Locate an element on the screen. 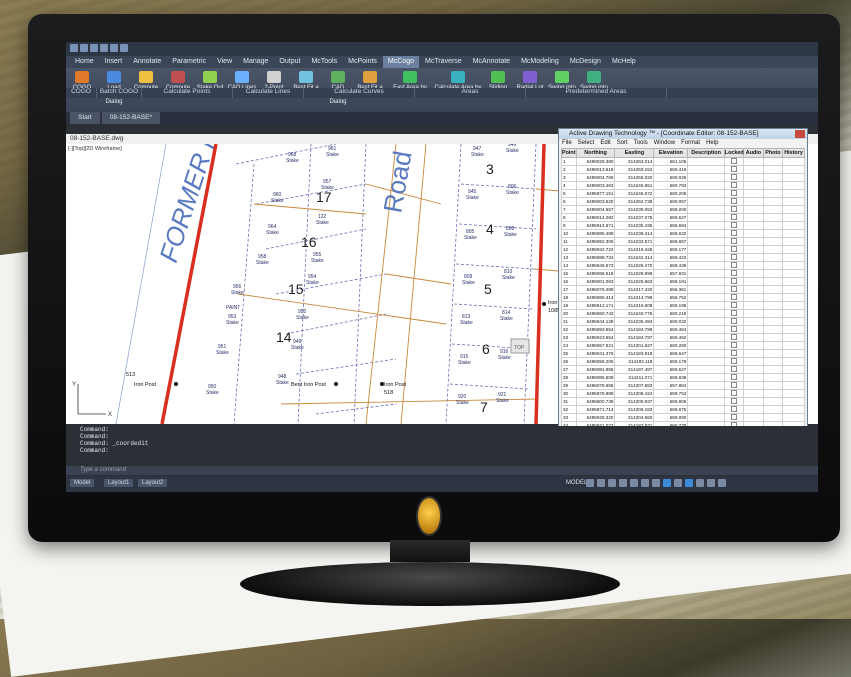 The image size is (851, 677). table-row: 6 5496003.520 314252.738 560.057 is located at coordinates (683, 201).